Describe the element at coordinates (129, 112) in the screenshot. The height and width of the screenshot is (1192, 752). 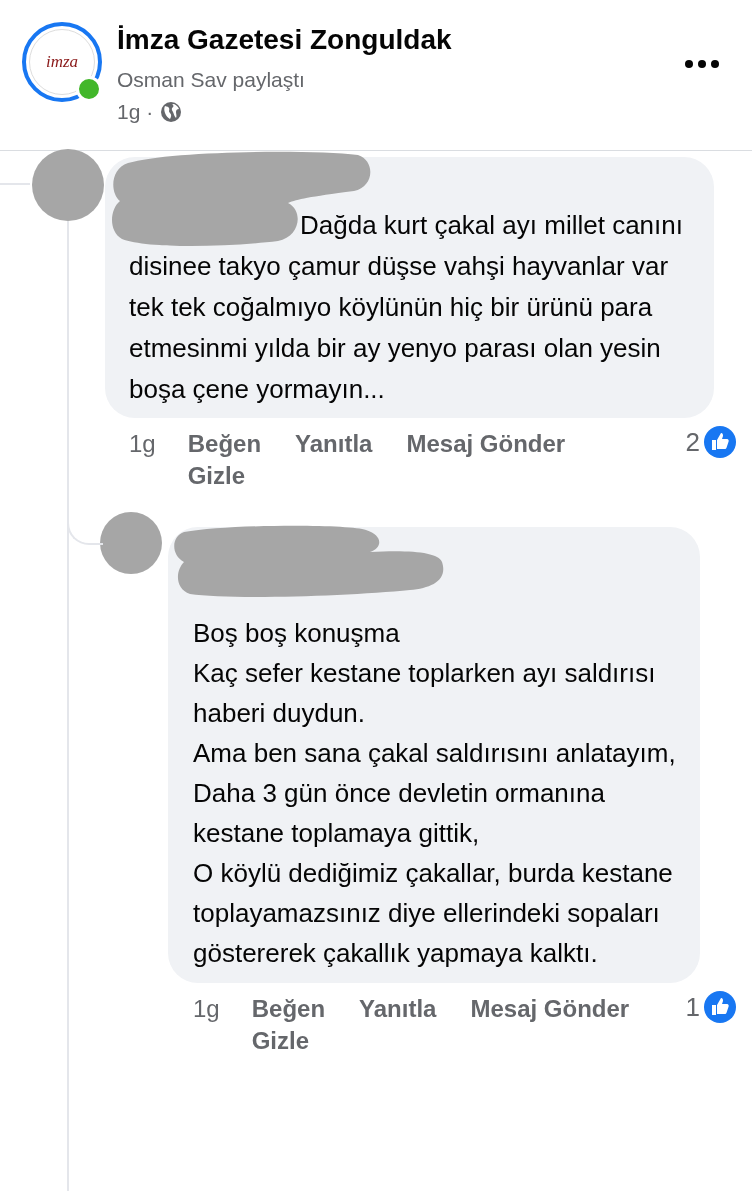
I see `post-time: 1g` at that location.